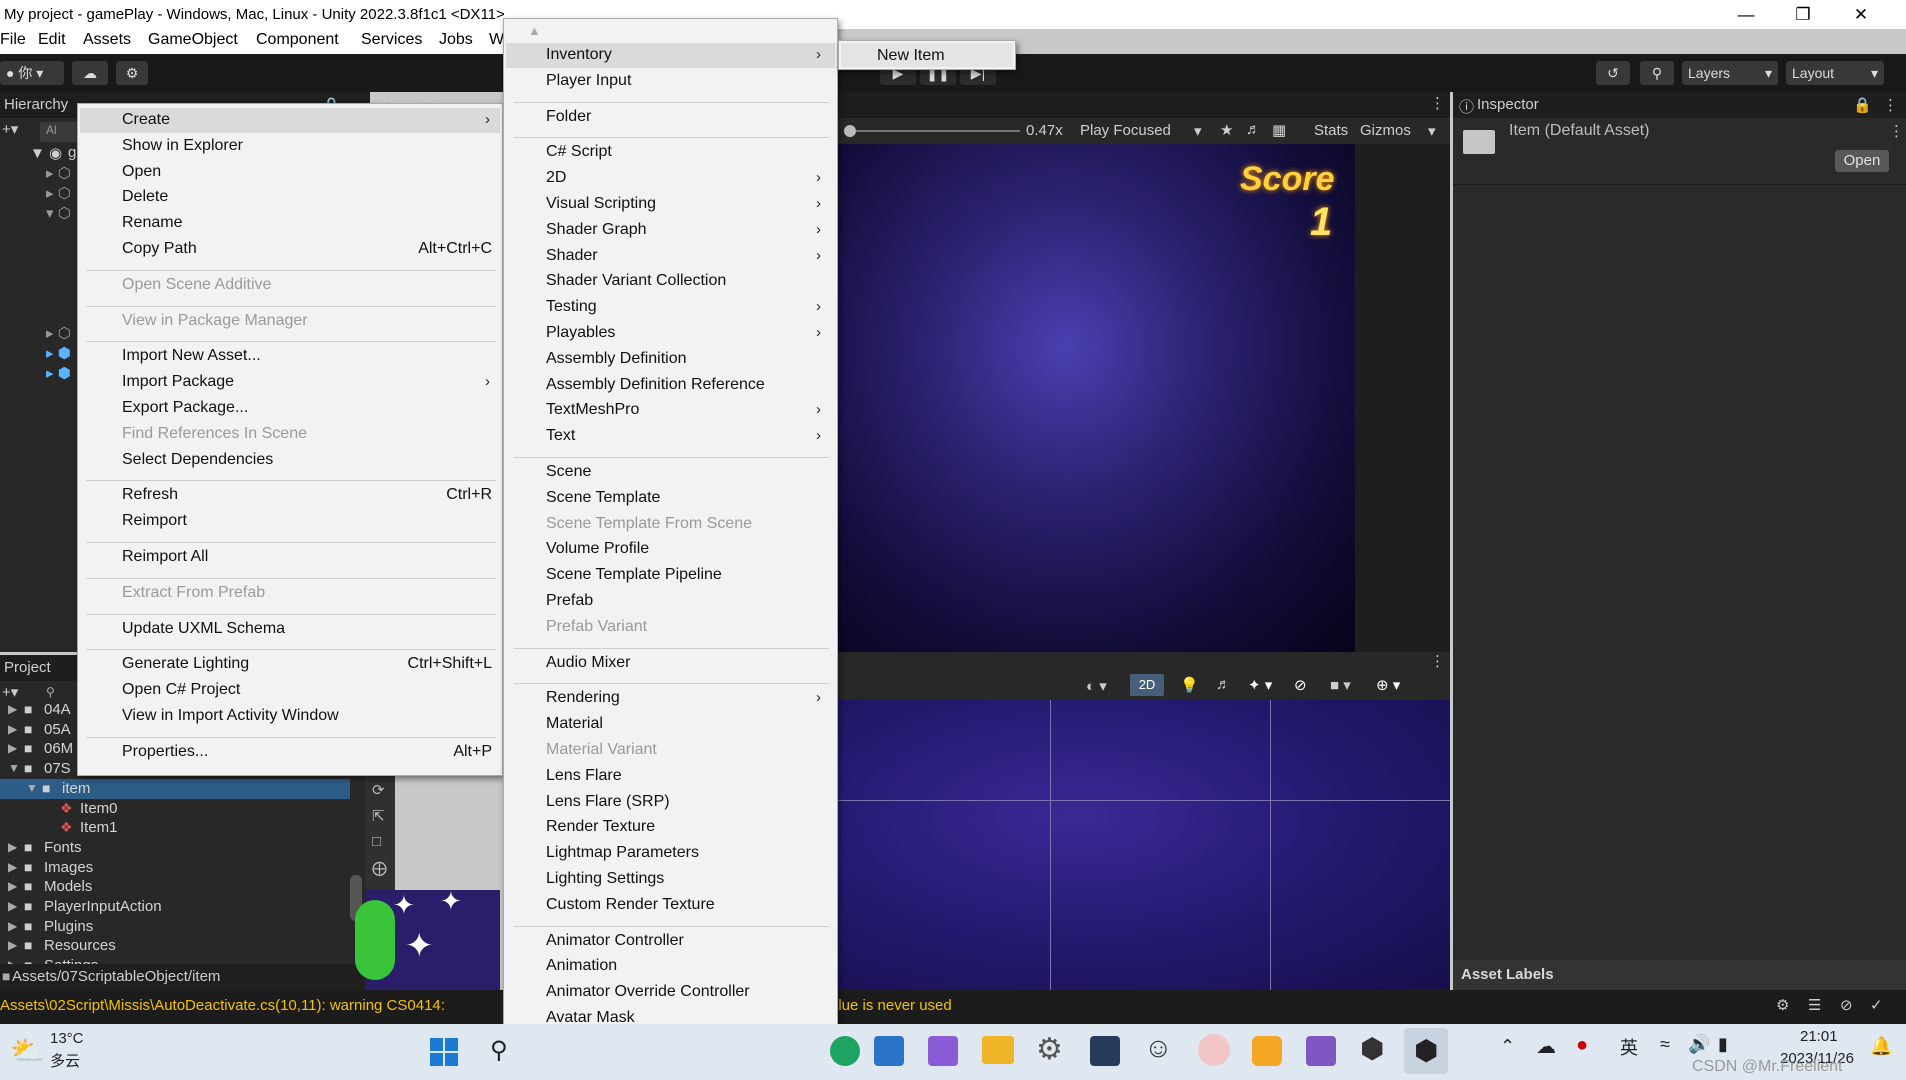 This screenshot has width=1906, height=1080. What do you see at coordinates (1385, 130) in the screenshot?
I see `gizmos-button: Gizmos` at bounding box center [1385, 130].